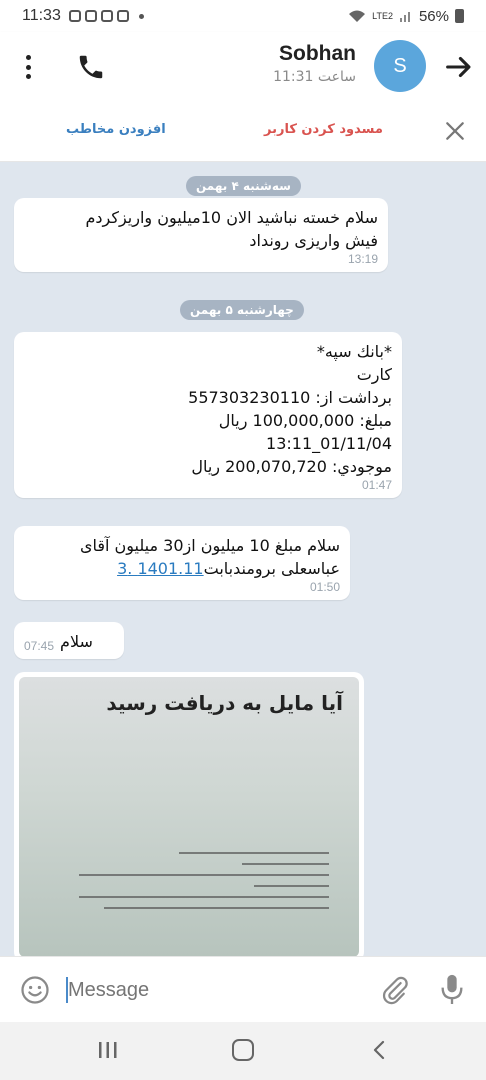 The width and height of the screenshot is (486, 1080). I want to click on signal-icon, so click(404, 17).